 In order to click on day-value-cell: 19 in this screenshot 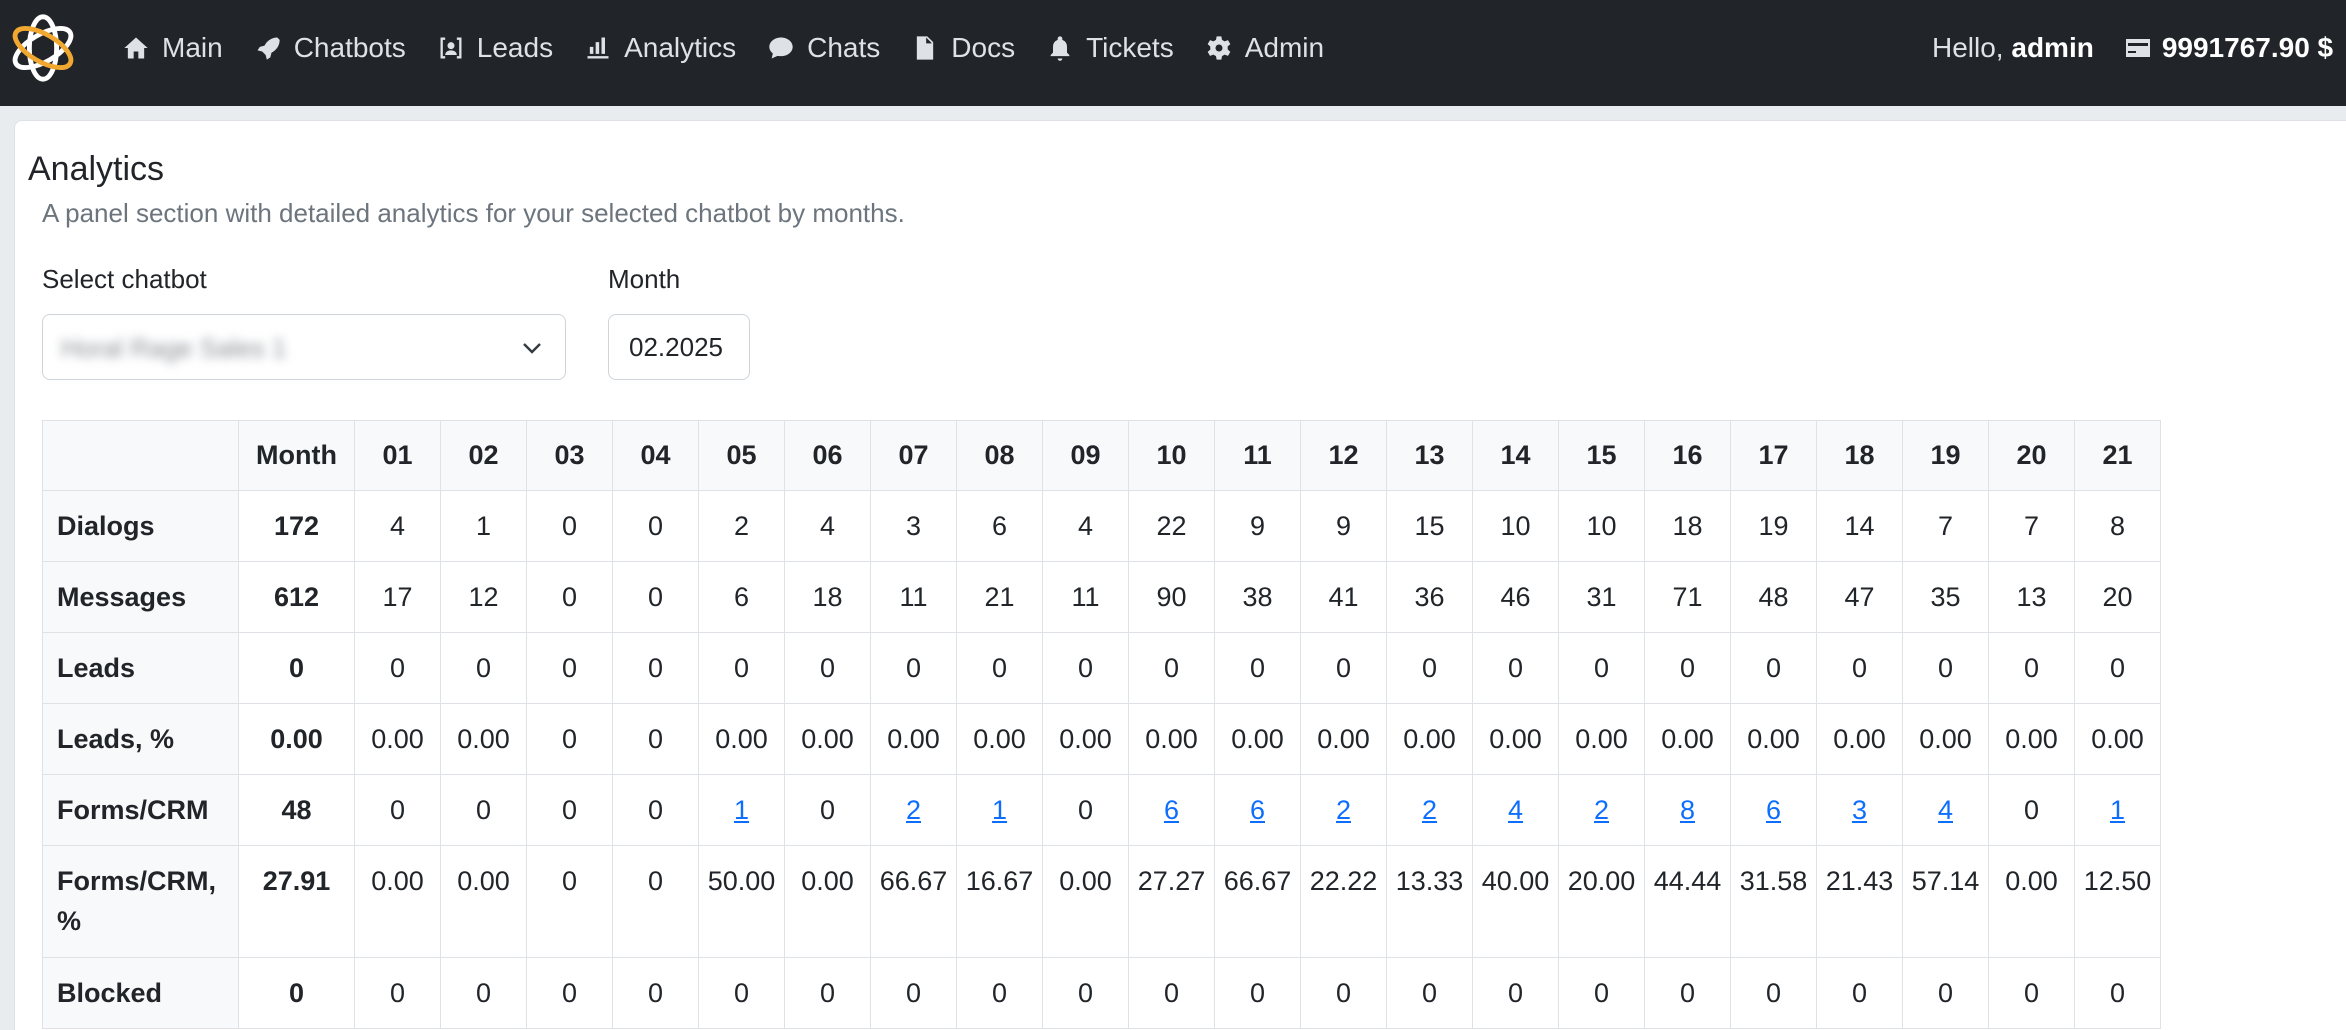, I will do `click(1773, 526)`.